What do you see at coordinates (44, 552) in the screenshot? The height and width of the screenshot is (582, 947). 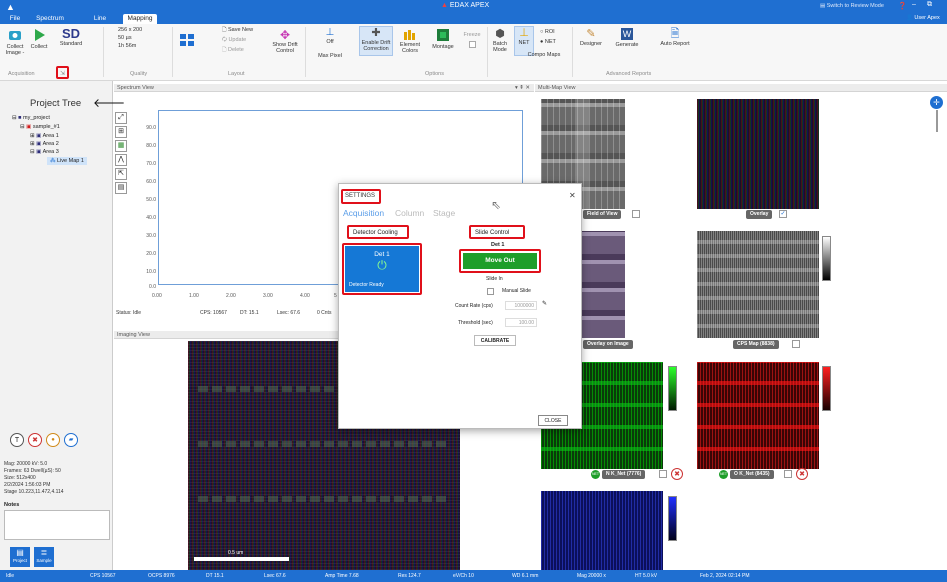 I see `sample-stack-icon: ≣` at bounding box center [44, 552].